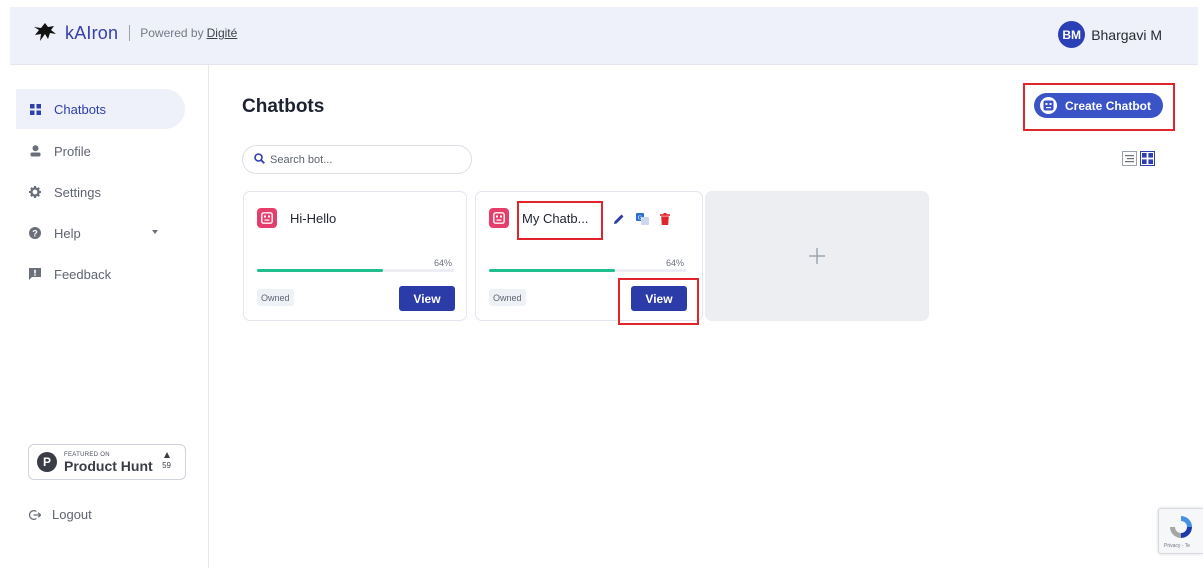  I want to click on chevron-down-icon, so click(155, 232).